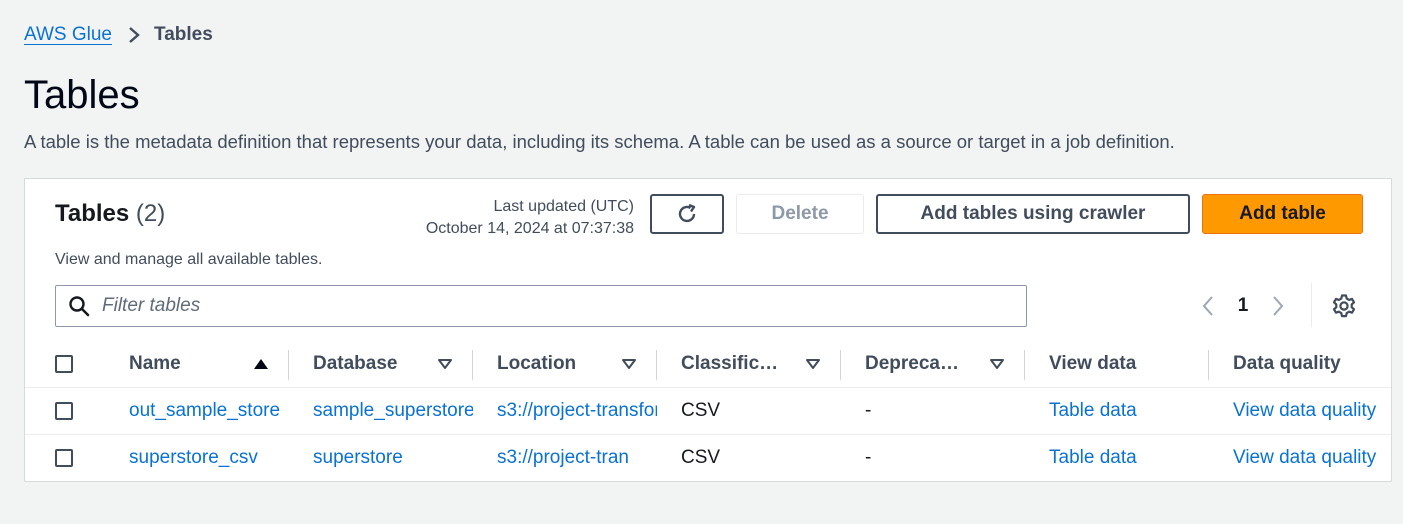 The image size is (1403, 524). I want to click on add-tables-using-crawler-button: Add tables using crawler, so click(1033, 214).